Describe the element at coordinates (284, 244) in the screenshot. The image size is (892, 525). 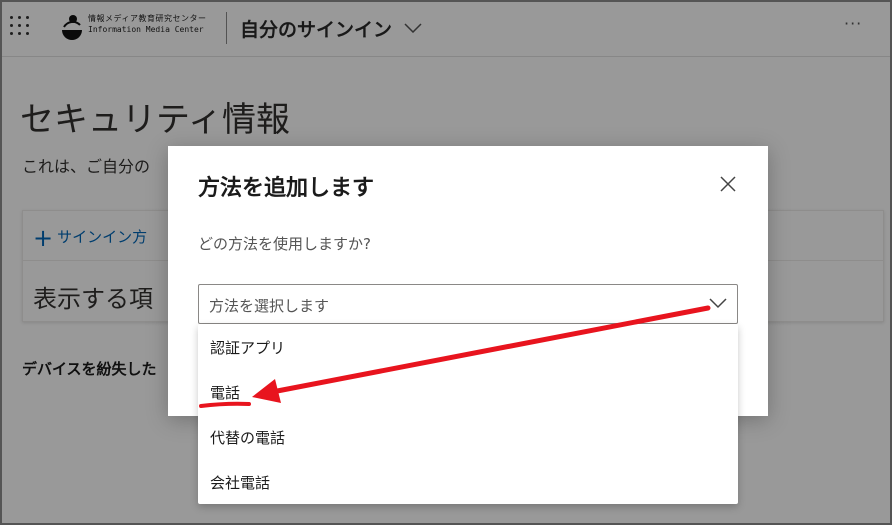
I see `method-question: どの方法を使用しますか?` at that location.